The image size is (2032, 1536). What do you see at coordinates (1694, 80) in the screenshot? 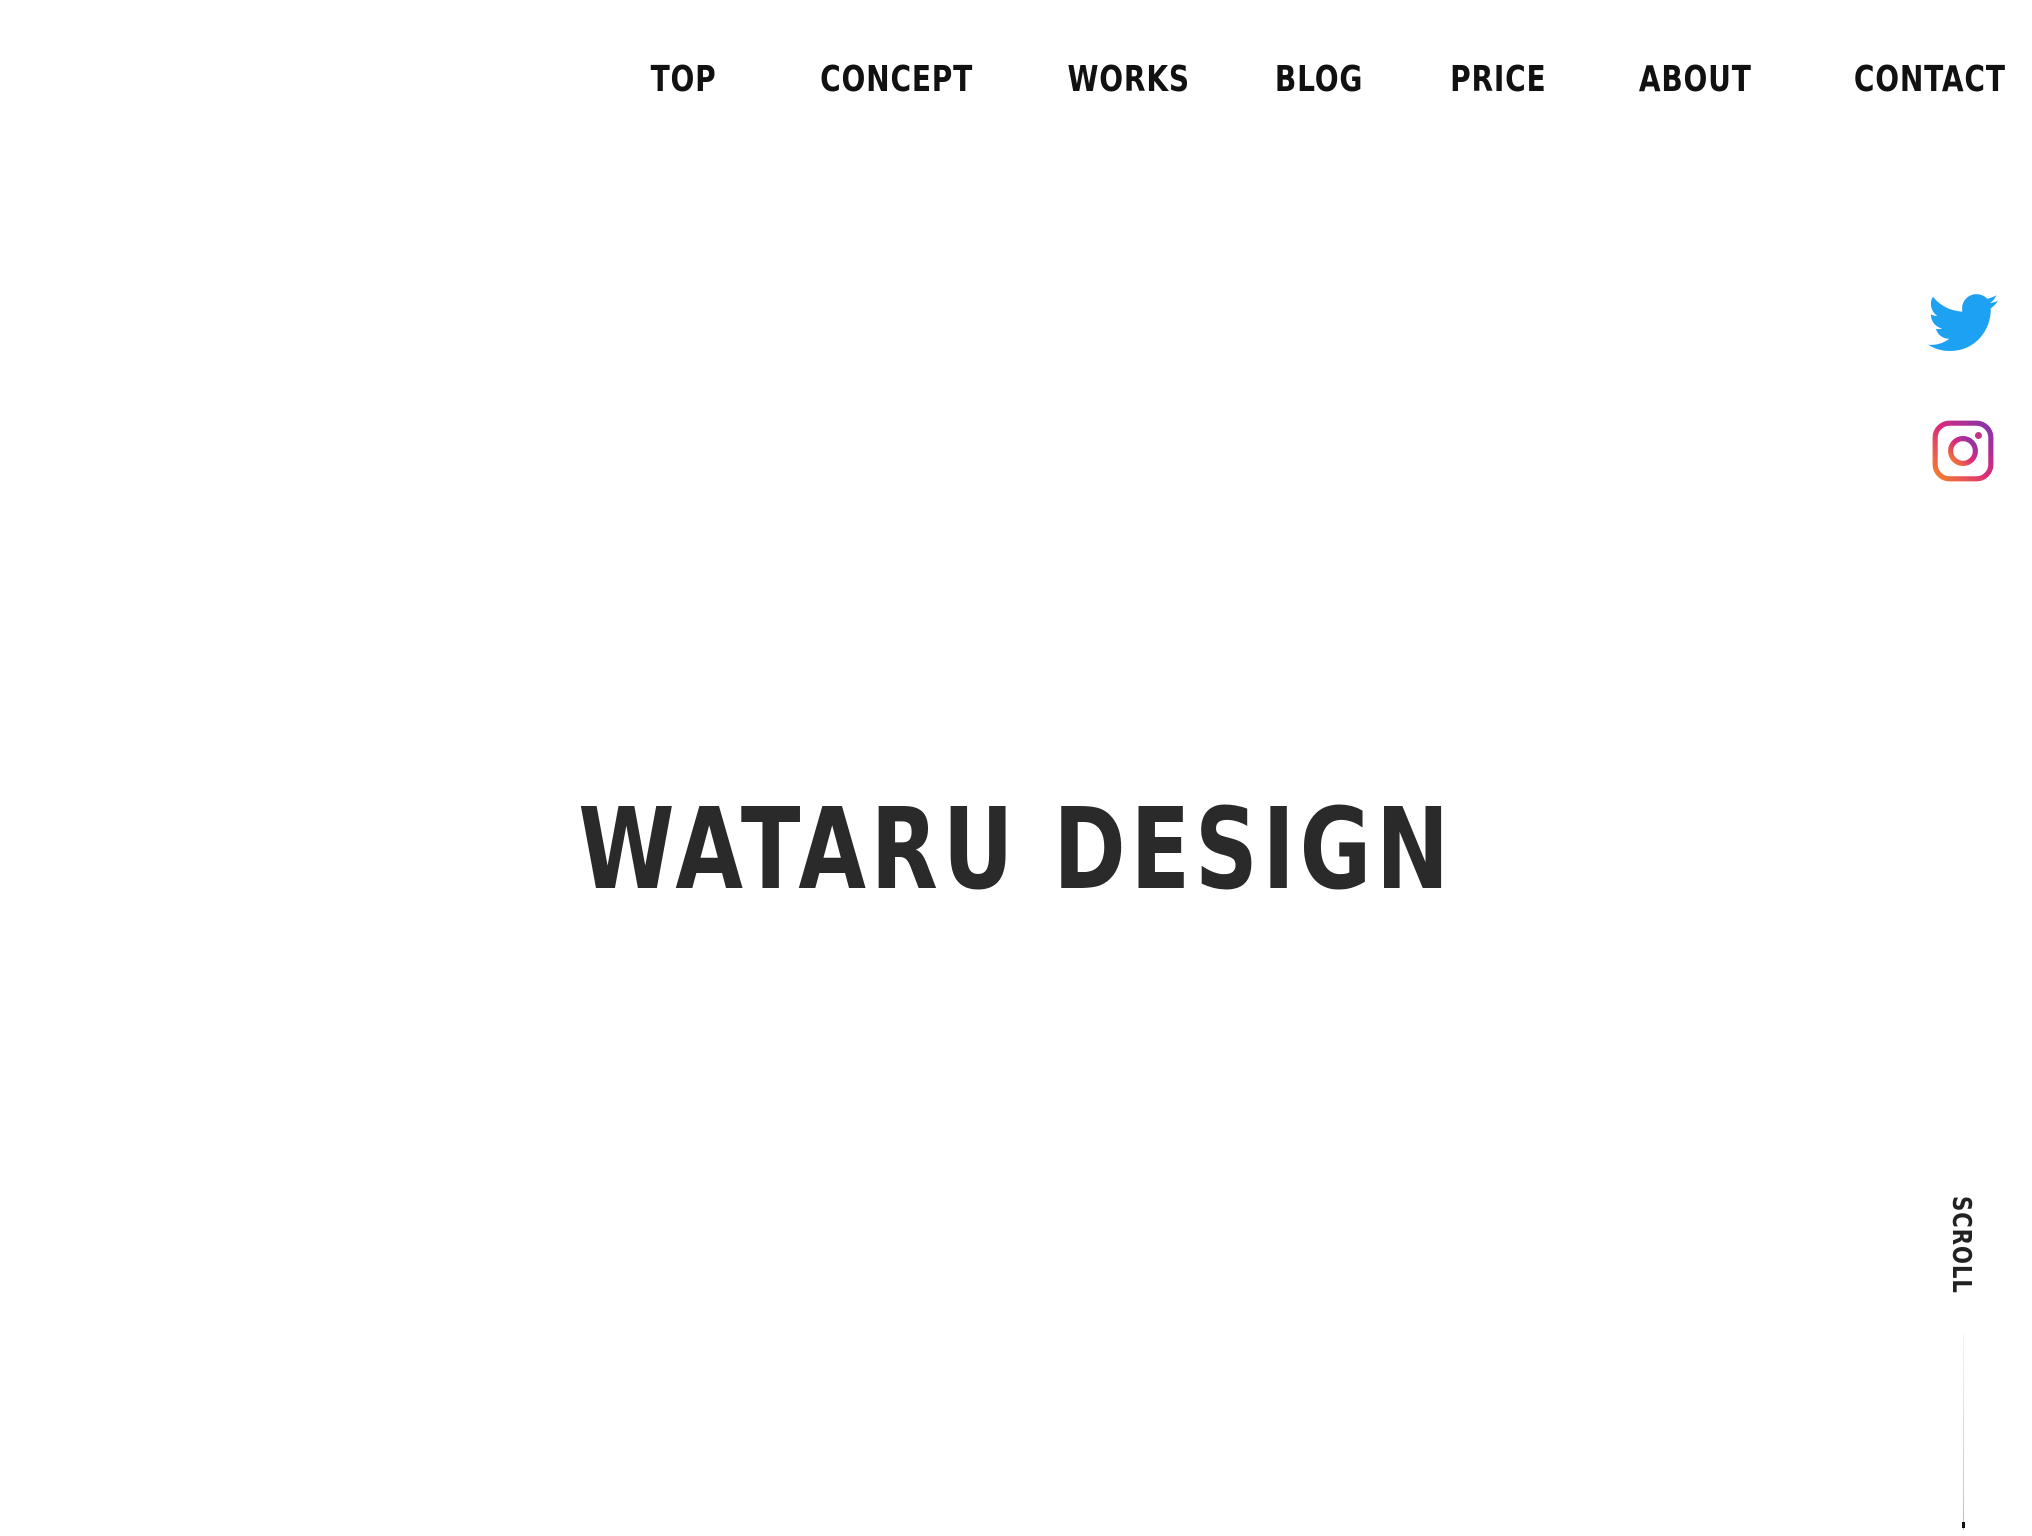
I see `nav-item-about: ABOUT` at bounding box center [1694, 80].